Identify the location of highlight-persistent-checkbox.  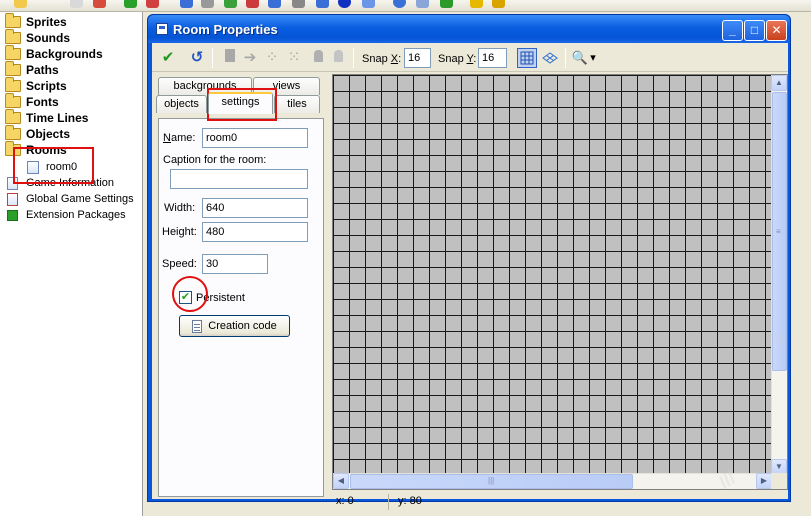
(190, 294).